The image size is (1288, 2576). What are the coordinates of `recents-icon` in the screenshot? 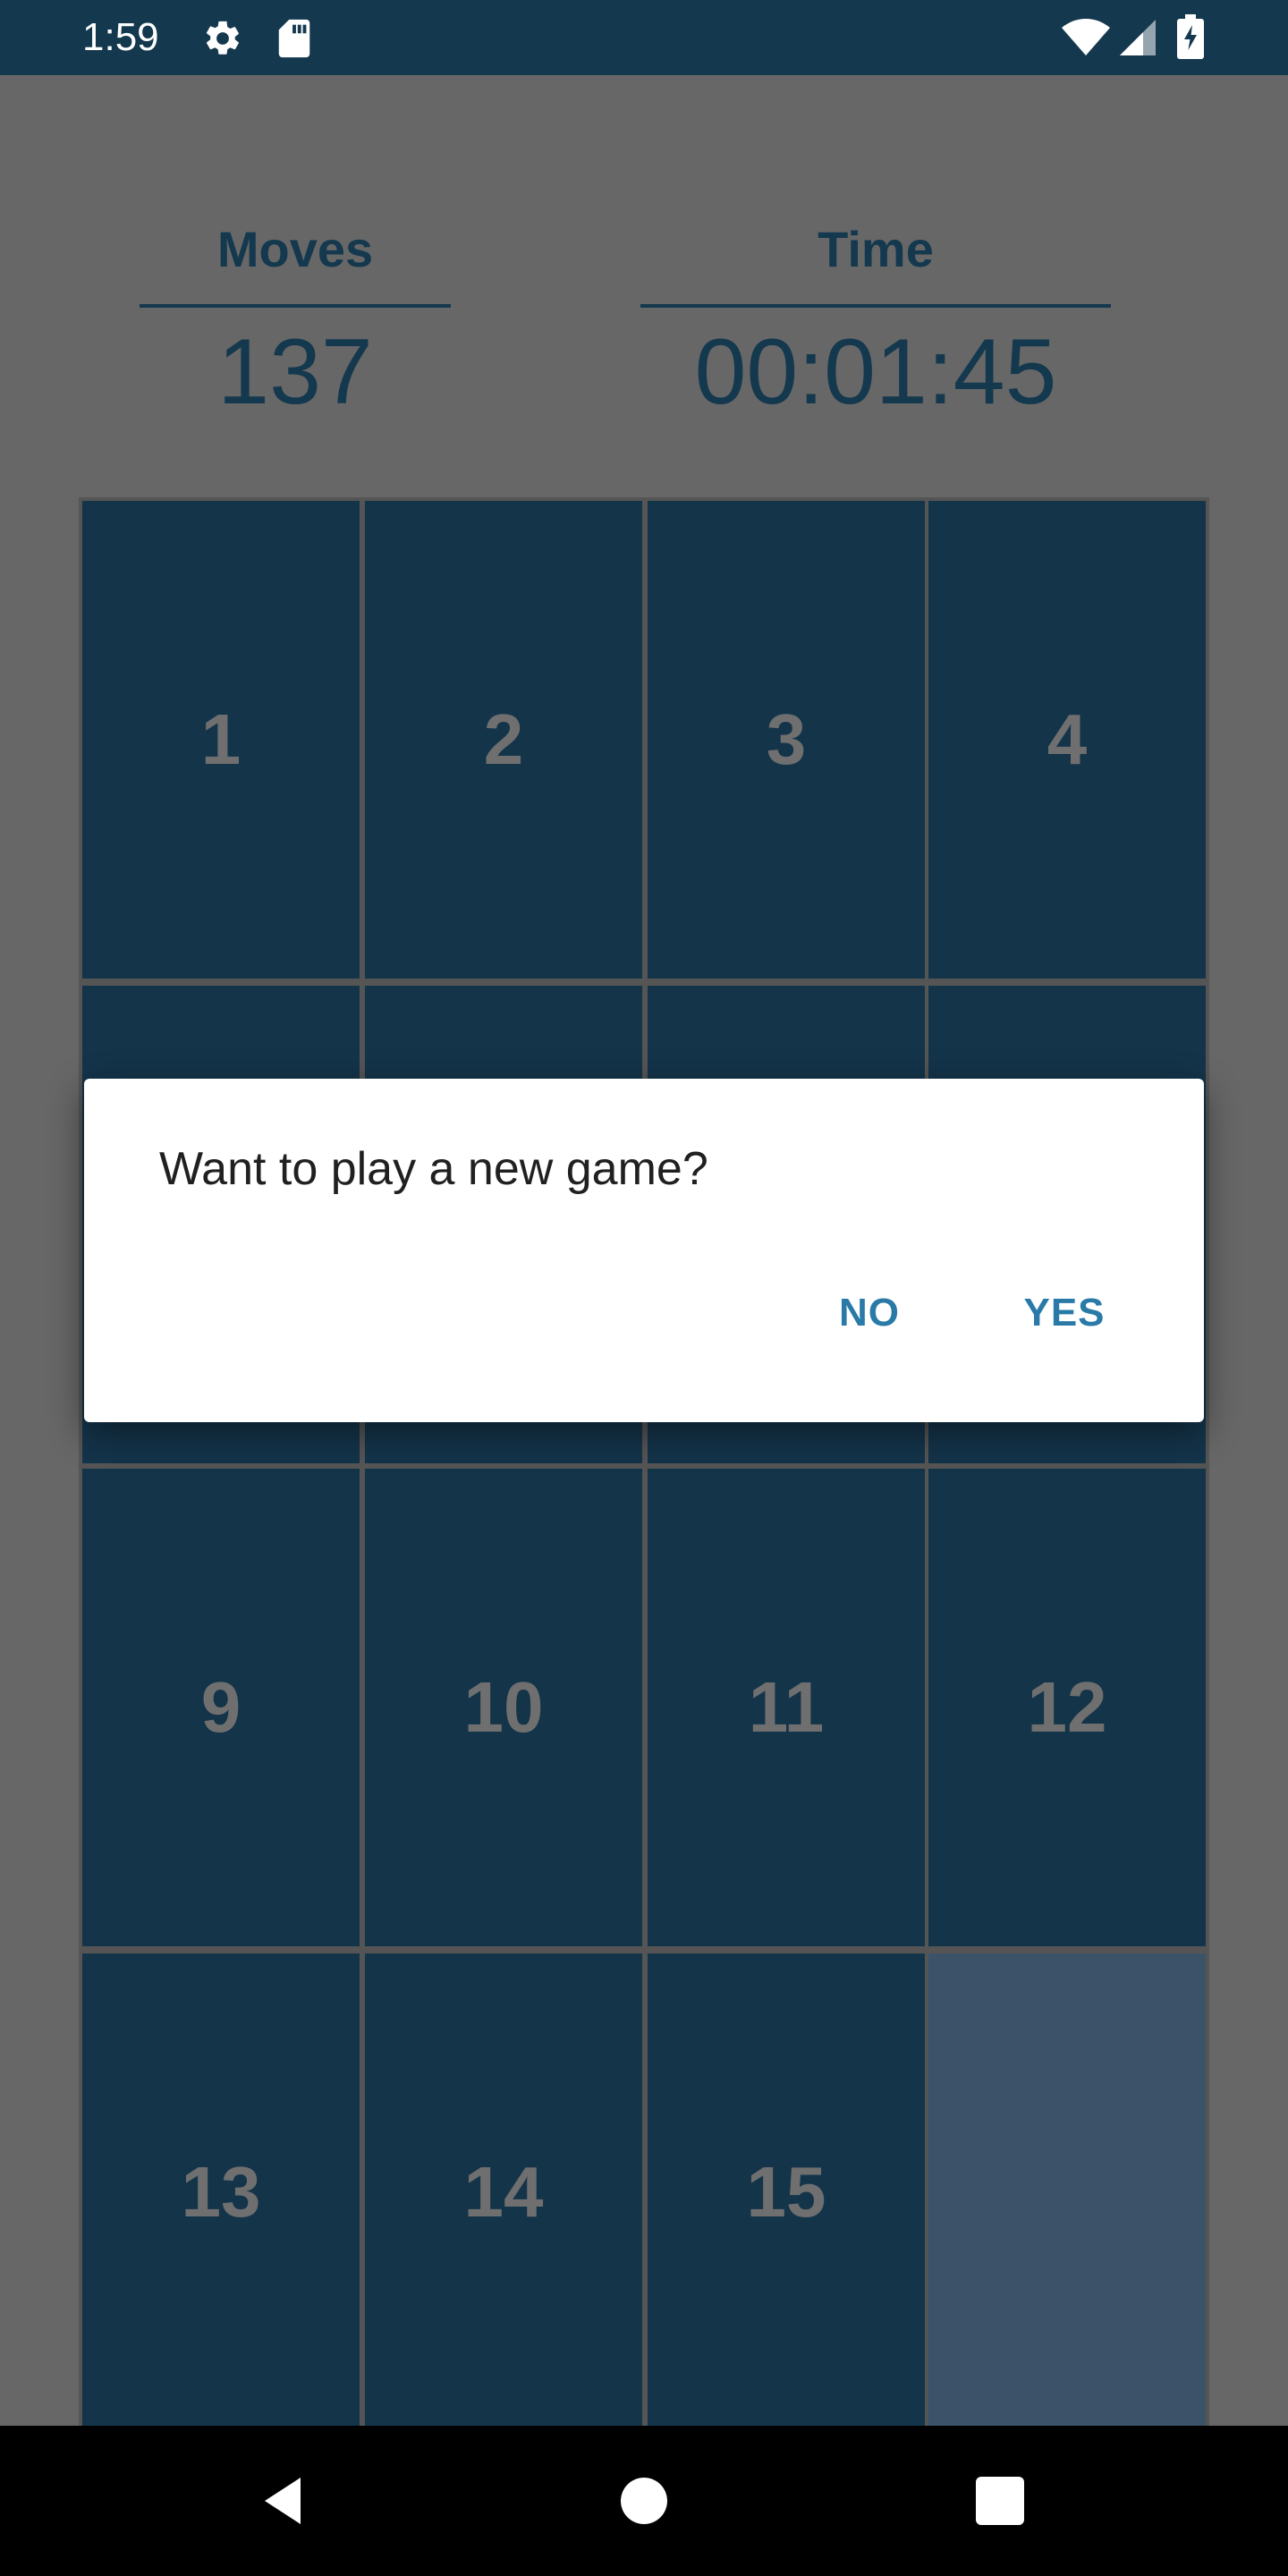 It's located at (1000, 2501).